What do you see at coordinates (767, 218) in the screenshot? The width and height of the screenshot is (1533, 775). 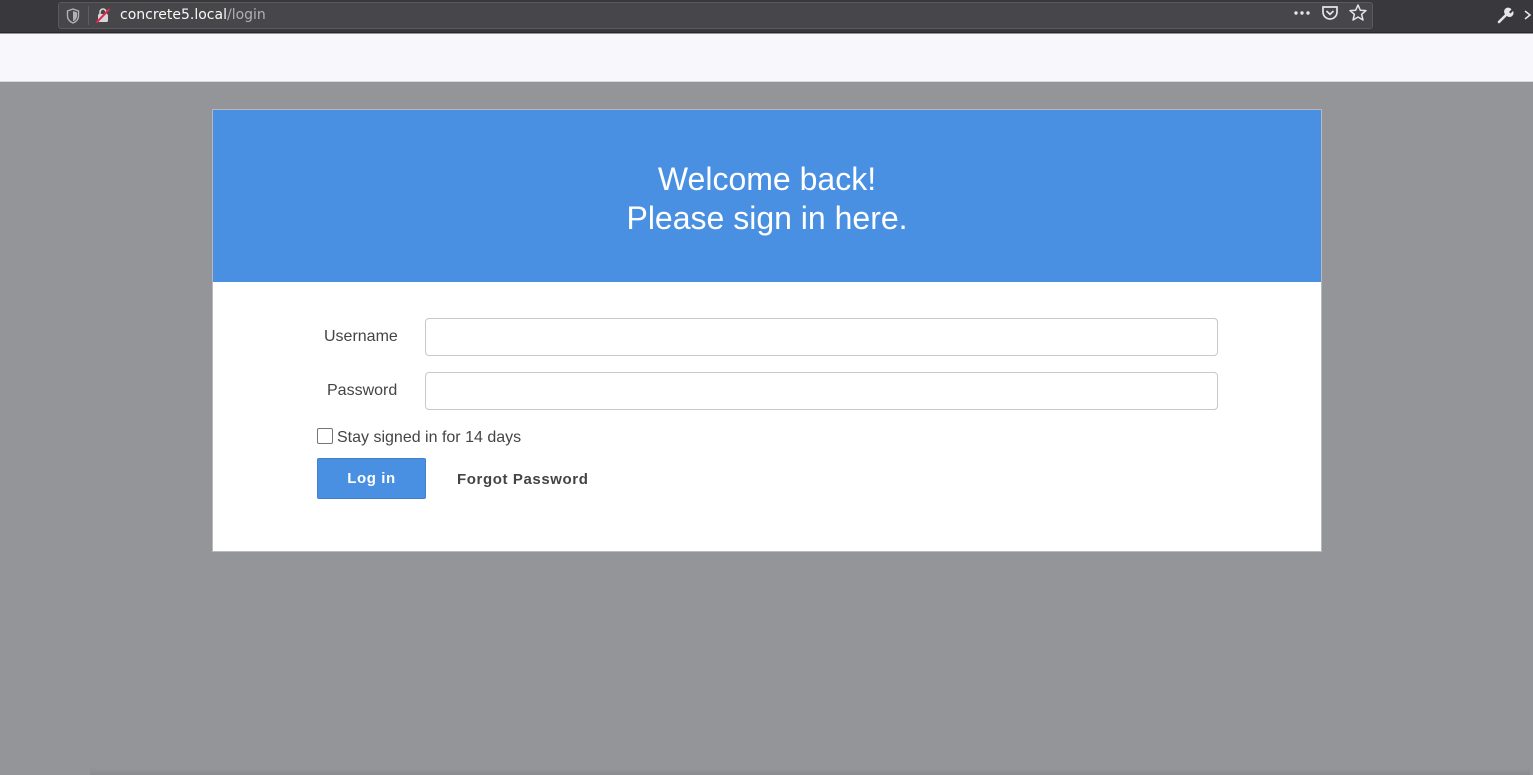 I see `login-heading-line2: Please sign in here.` at bounding box center [767, 218].